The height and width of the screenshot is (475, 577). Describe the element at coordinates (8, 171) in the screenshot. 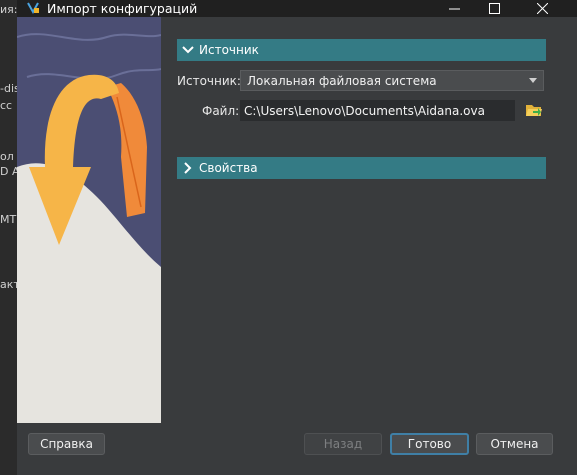

I see `background-text: D A` at that location.